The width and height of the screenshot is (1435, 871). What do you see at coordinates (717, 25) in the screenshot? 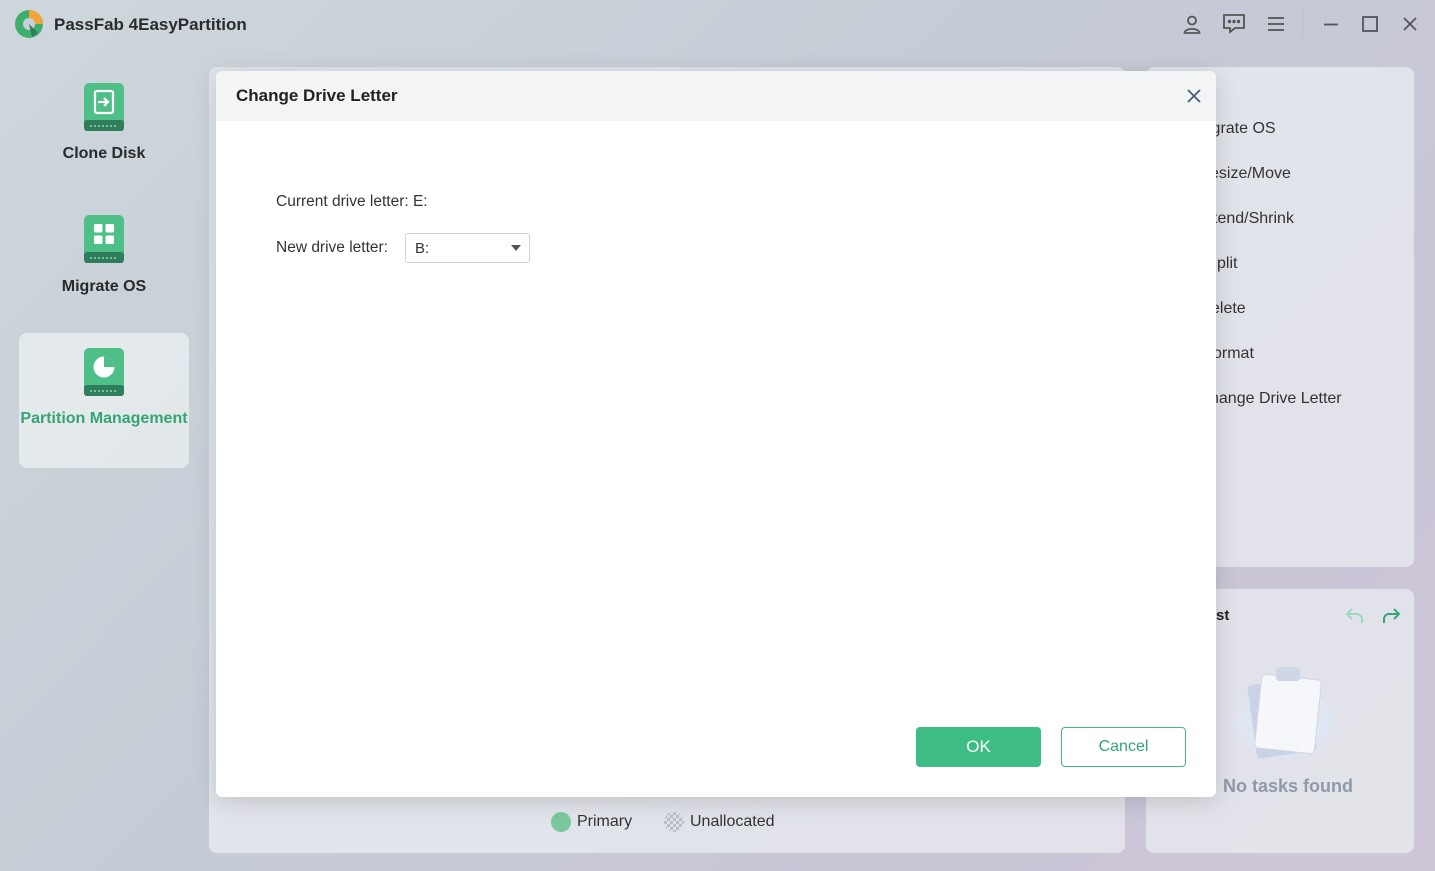
I see `title-bar: PassFab 4EasyPartition` at bounding box center [717, 25].